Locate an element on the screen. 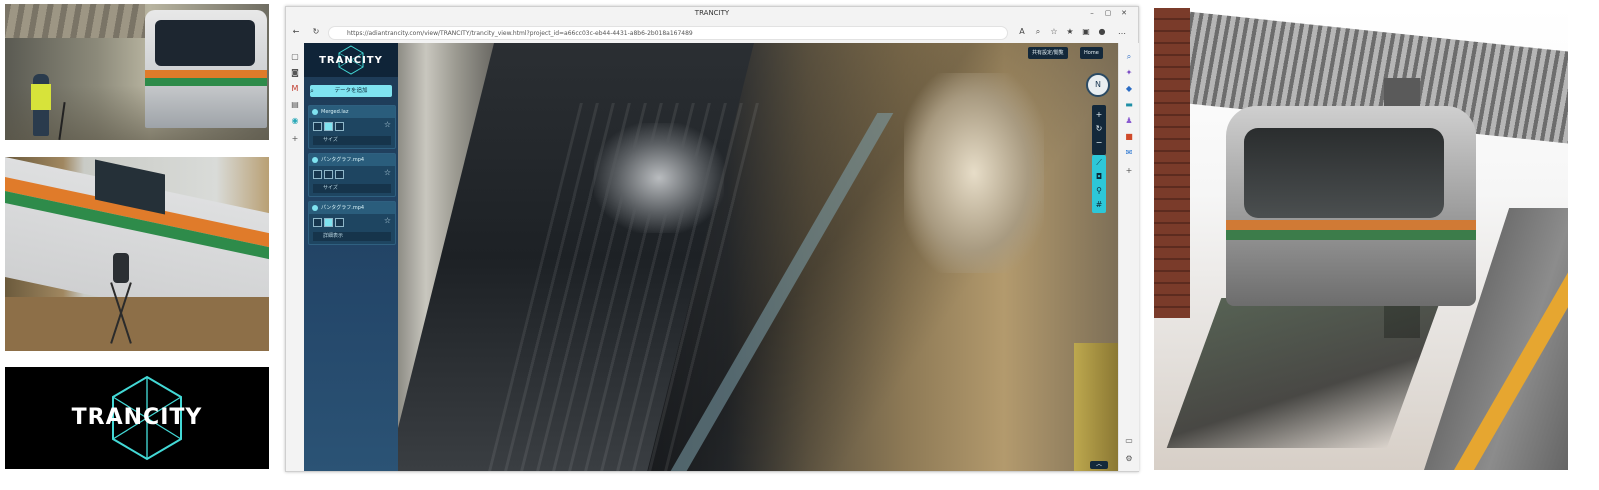  rotate-icon: ↻ is located at coordinates (1099, 129).